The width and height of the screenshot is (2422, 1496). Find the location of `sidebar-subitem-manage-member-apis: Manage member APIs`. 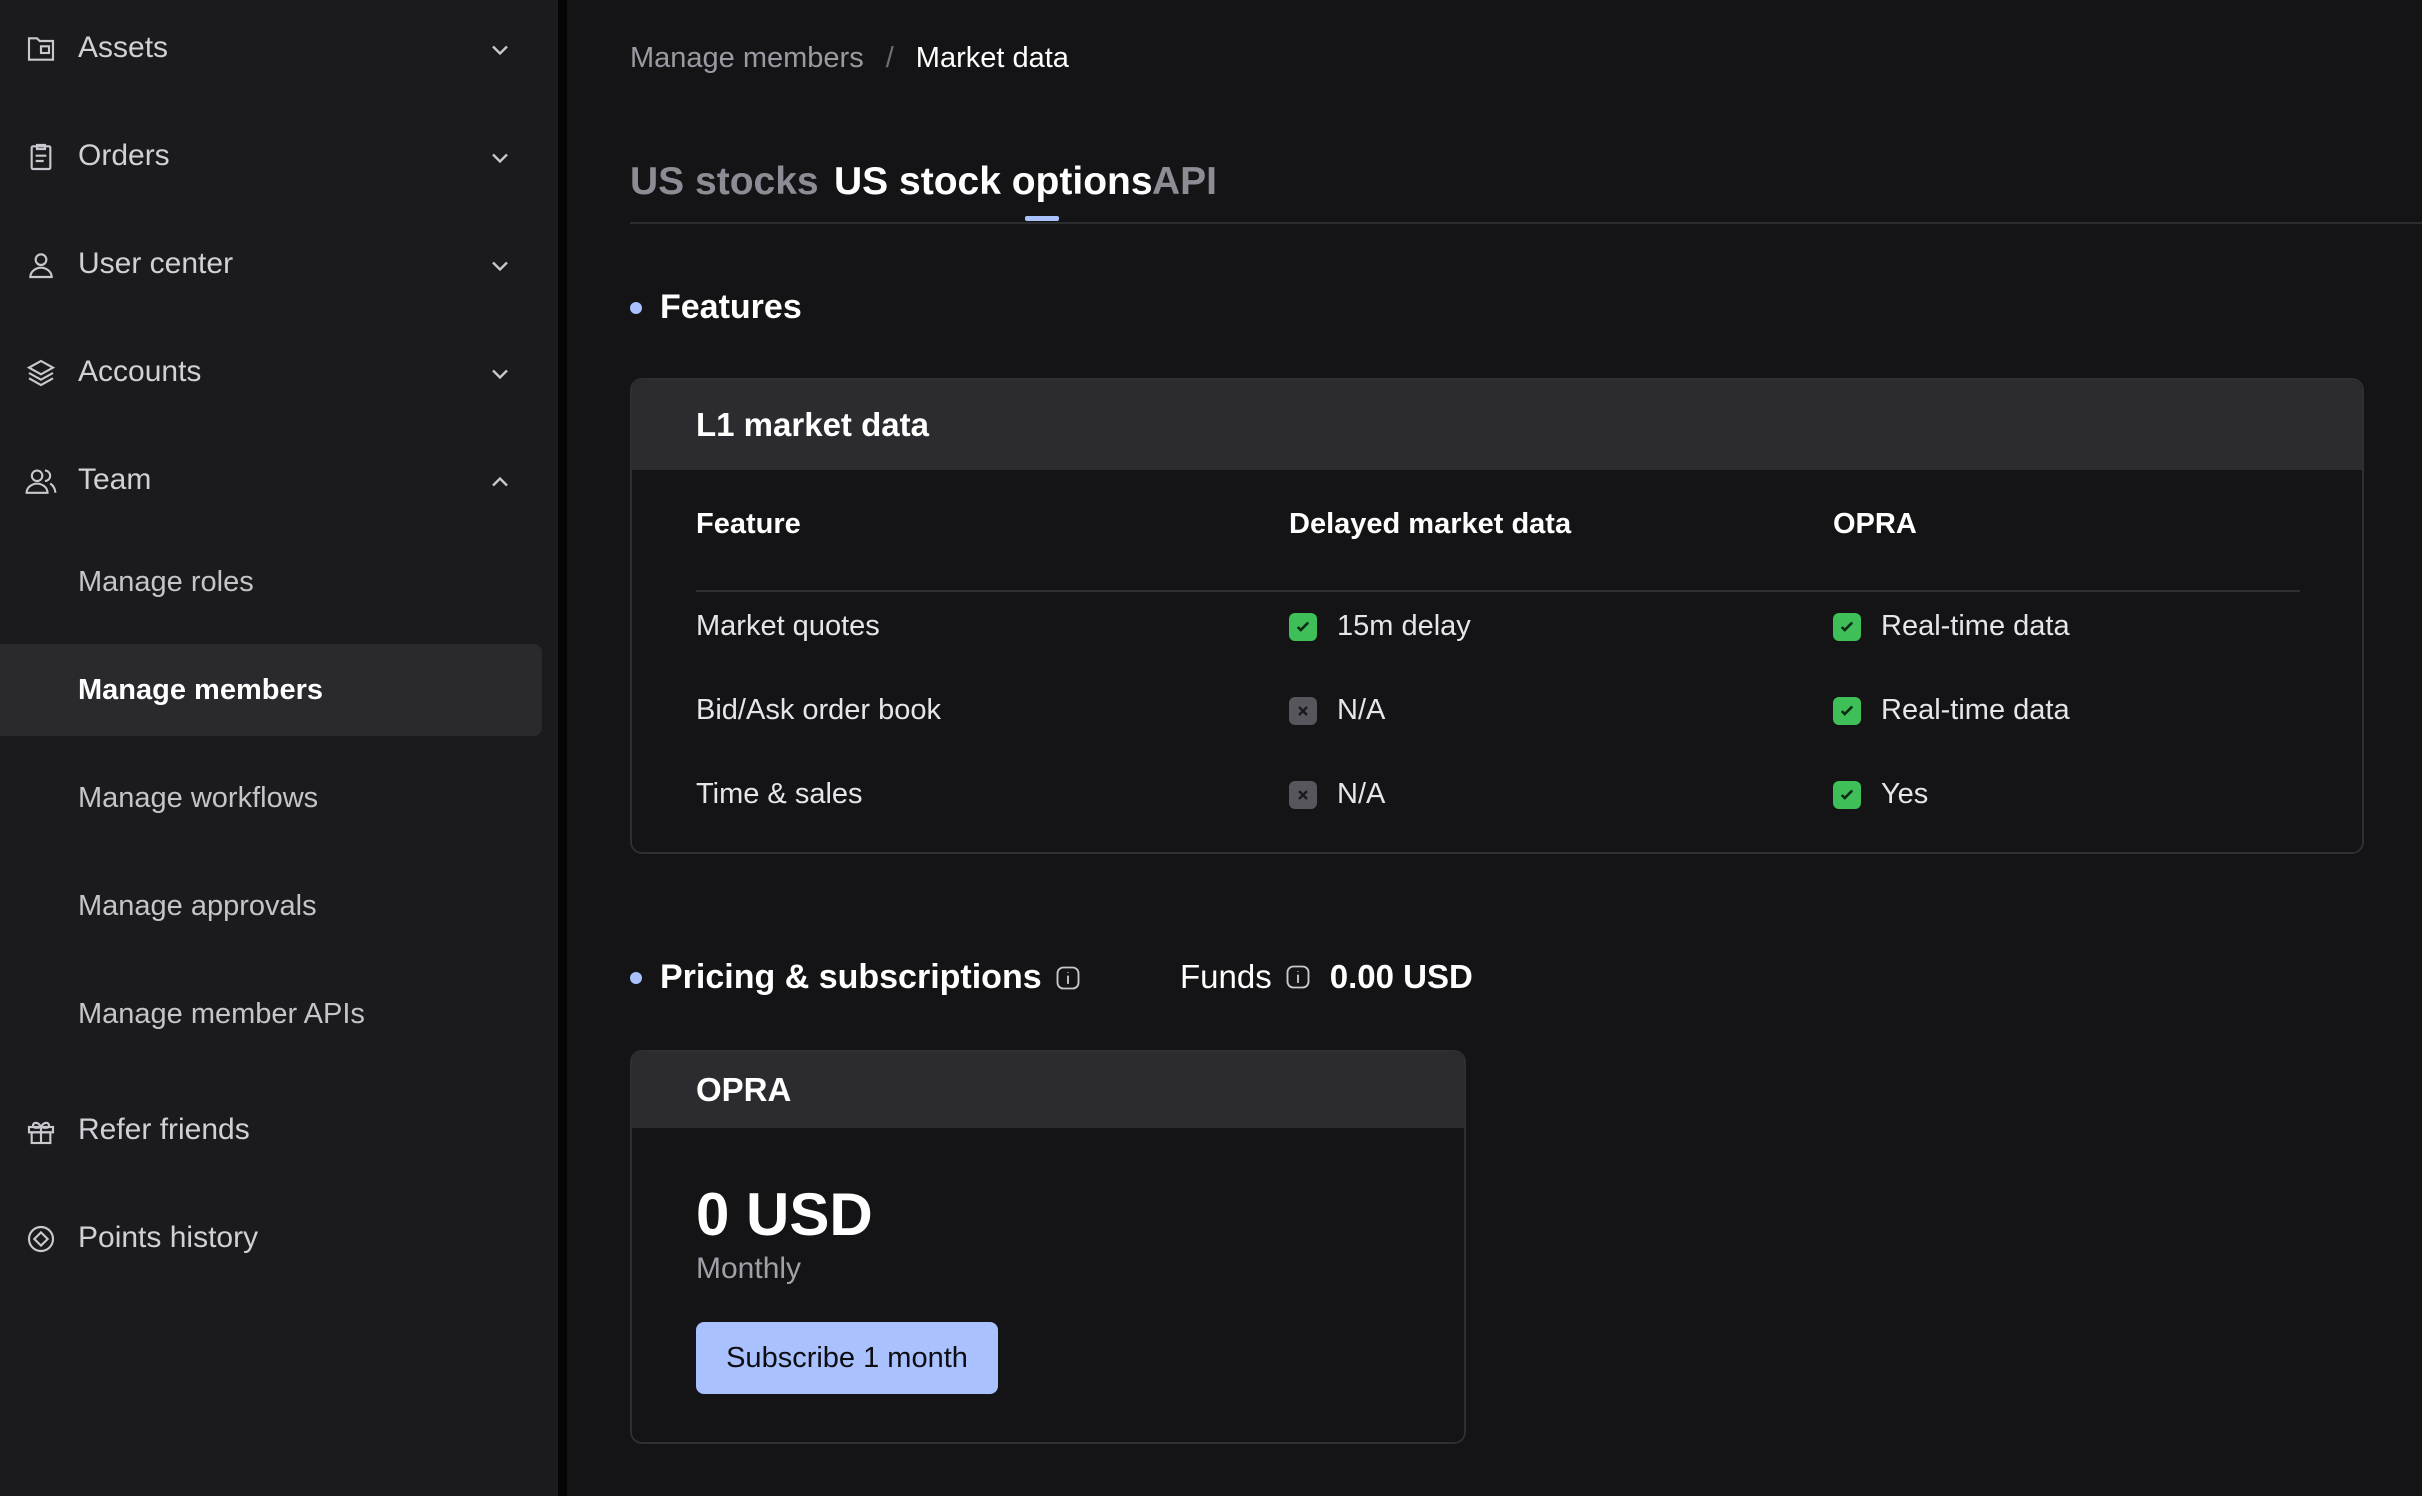

sidebar-subitem-manage-member-apis: Manage member APIs is located at coordinates (271, 1014).